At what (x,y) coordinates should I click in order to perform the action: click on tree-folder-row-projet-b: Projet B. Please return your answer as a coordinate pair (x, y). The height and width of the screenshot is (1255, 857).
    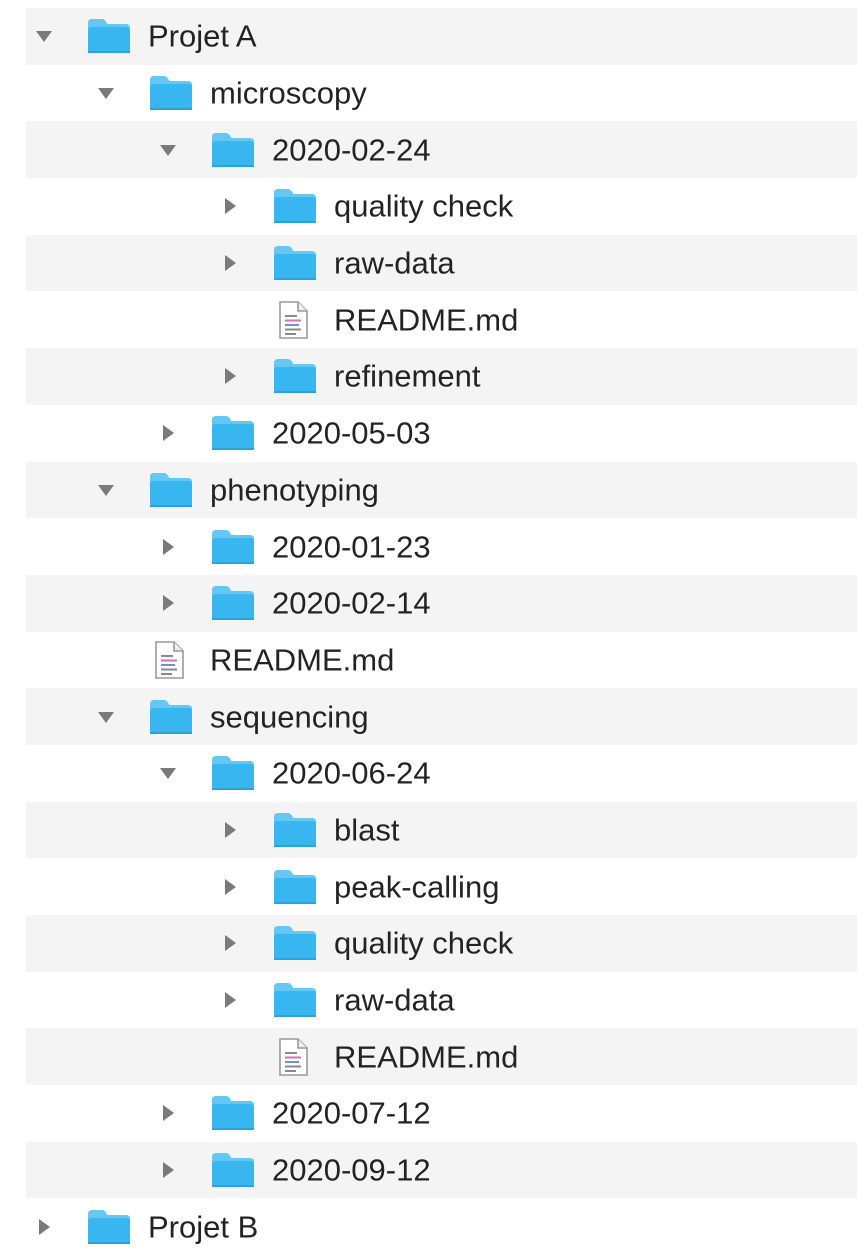
    Looking at the image, I should click on (441, 1226).